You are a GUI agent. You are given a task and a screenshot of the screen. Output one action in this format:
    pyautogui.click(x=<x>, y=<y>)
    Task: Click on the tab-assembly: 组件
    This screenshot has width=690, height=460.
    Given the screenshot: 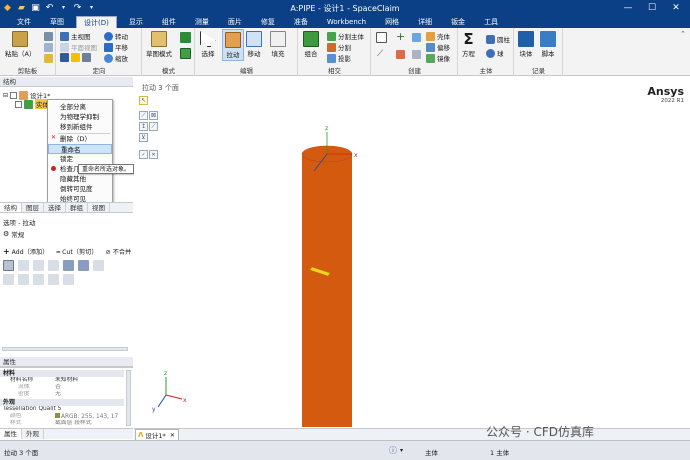 What is the action you would take?
    pyautogui.click(x=169, y=22)
    